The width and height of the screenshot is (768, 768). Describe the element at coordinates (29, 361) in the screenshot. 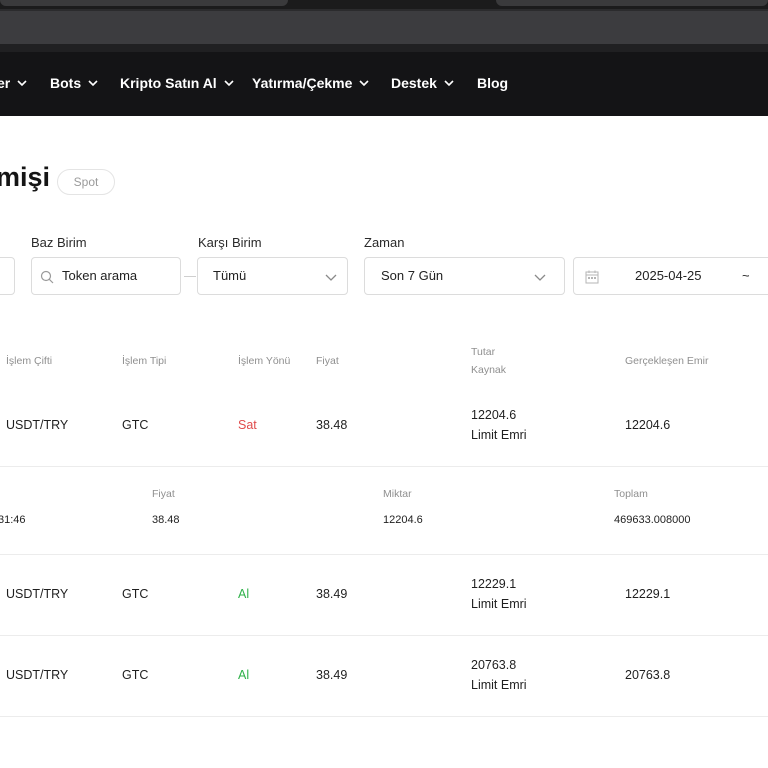

I see `header-pair: İşlem Çifti` at that location.